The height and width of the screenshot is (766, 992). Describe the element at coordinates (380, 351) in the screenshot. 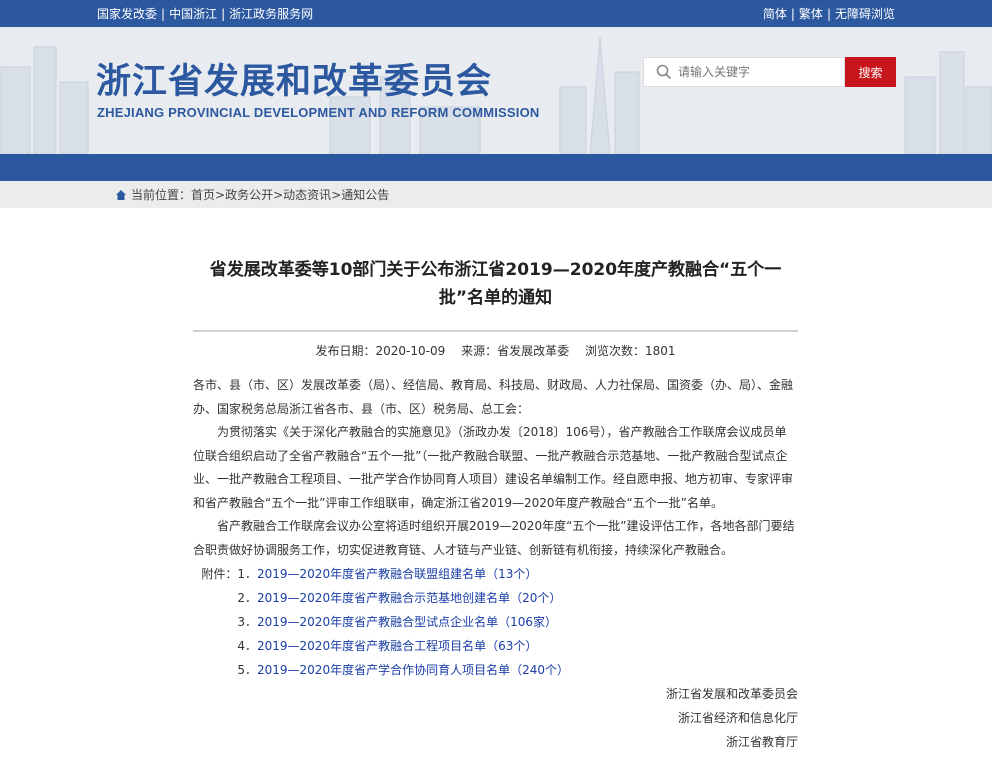

I see `publish-date: 发布日期：2020-10-09` at that location.